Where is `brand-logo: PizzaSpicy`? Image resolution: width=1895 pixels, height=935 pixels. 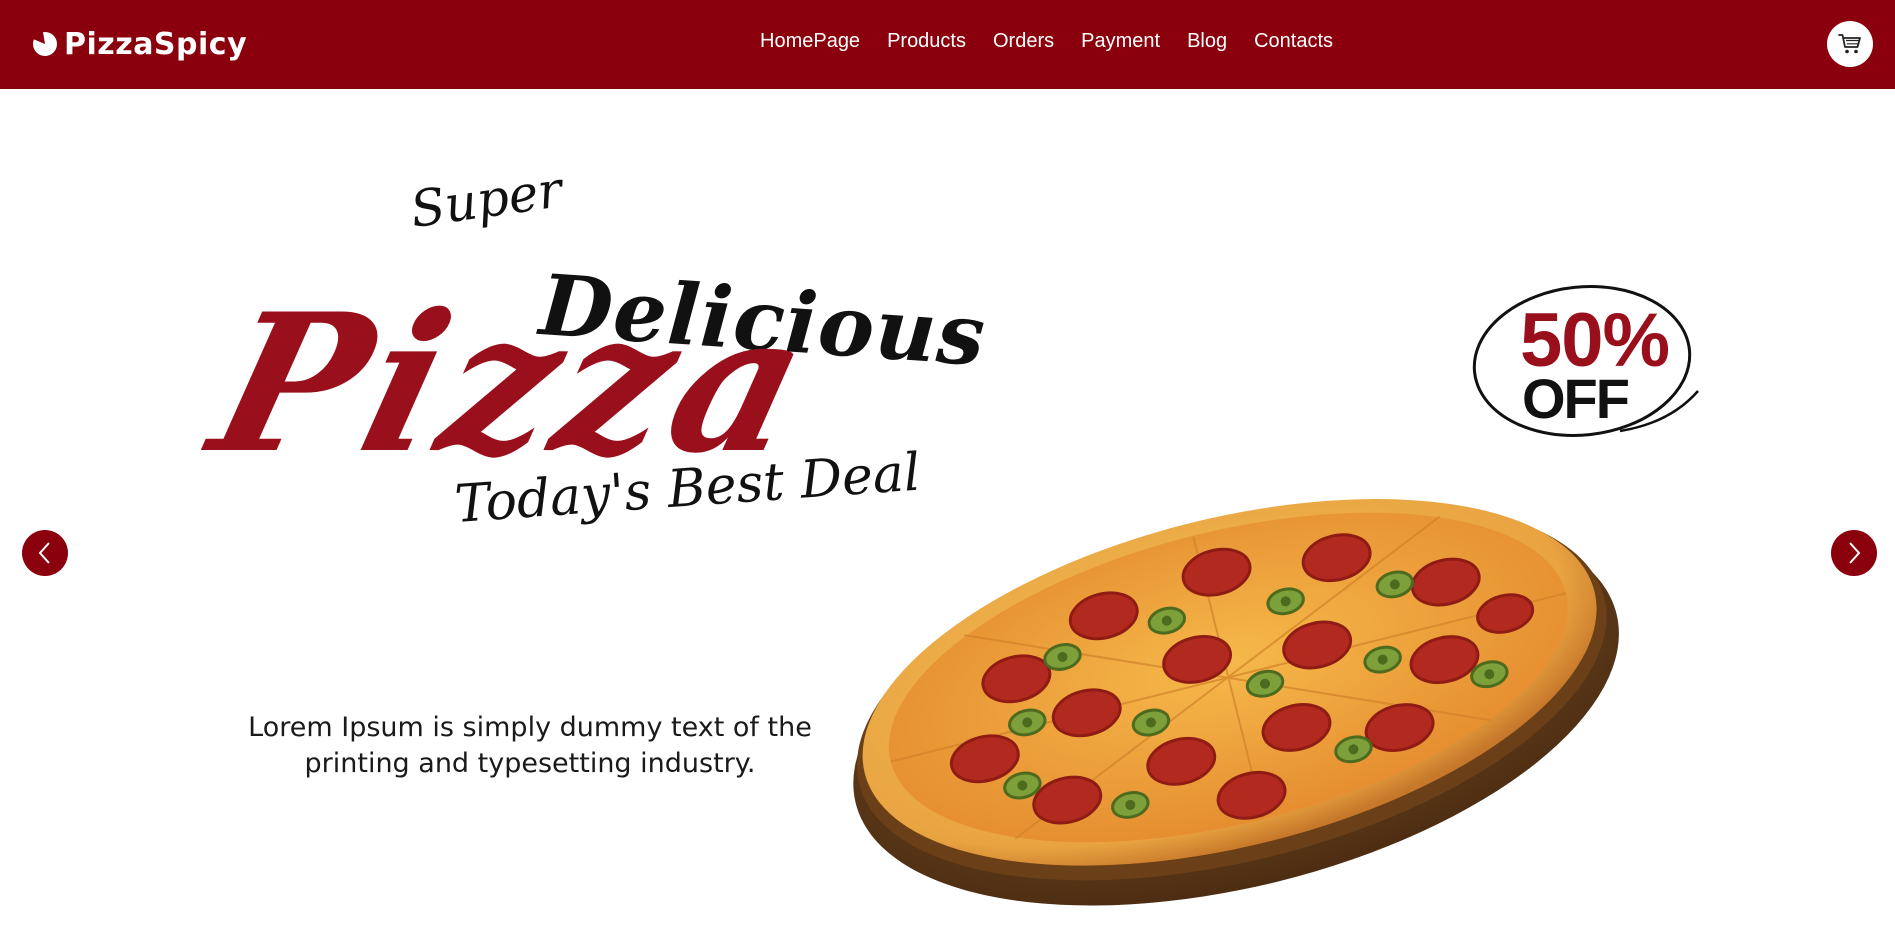
brand-logo: PizzaSpicy is located at coordinates (138, 44).